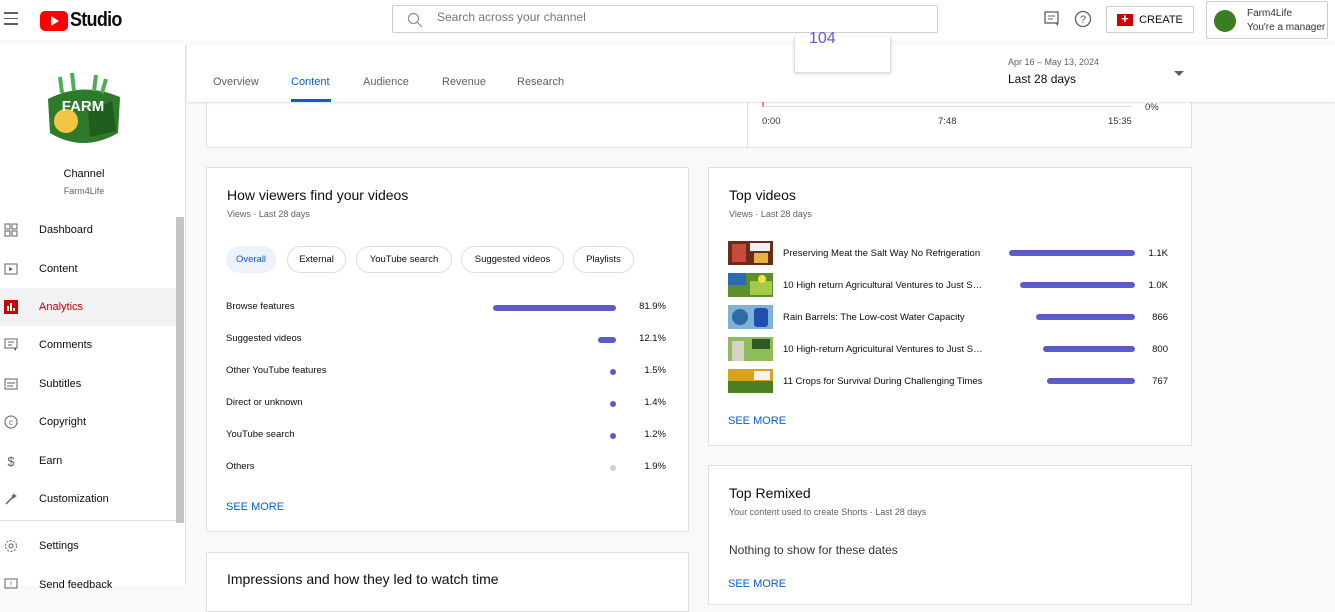 The height and width of the screenshot is (612, 1335). I want to click on sidebar-item-comments: Comments, so click(88, 345).